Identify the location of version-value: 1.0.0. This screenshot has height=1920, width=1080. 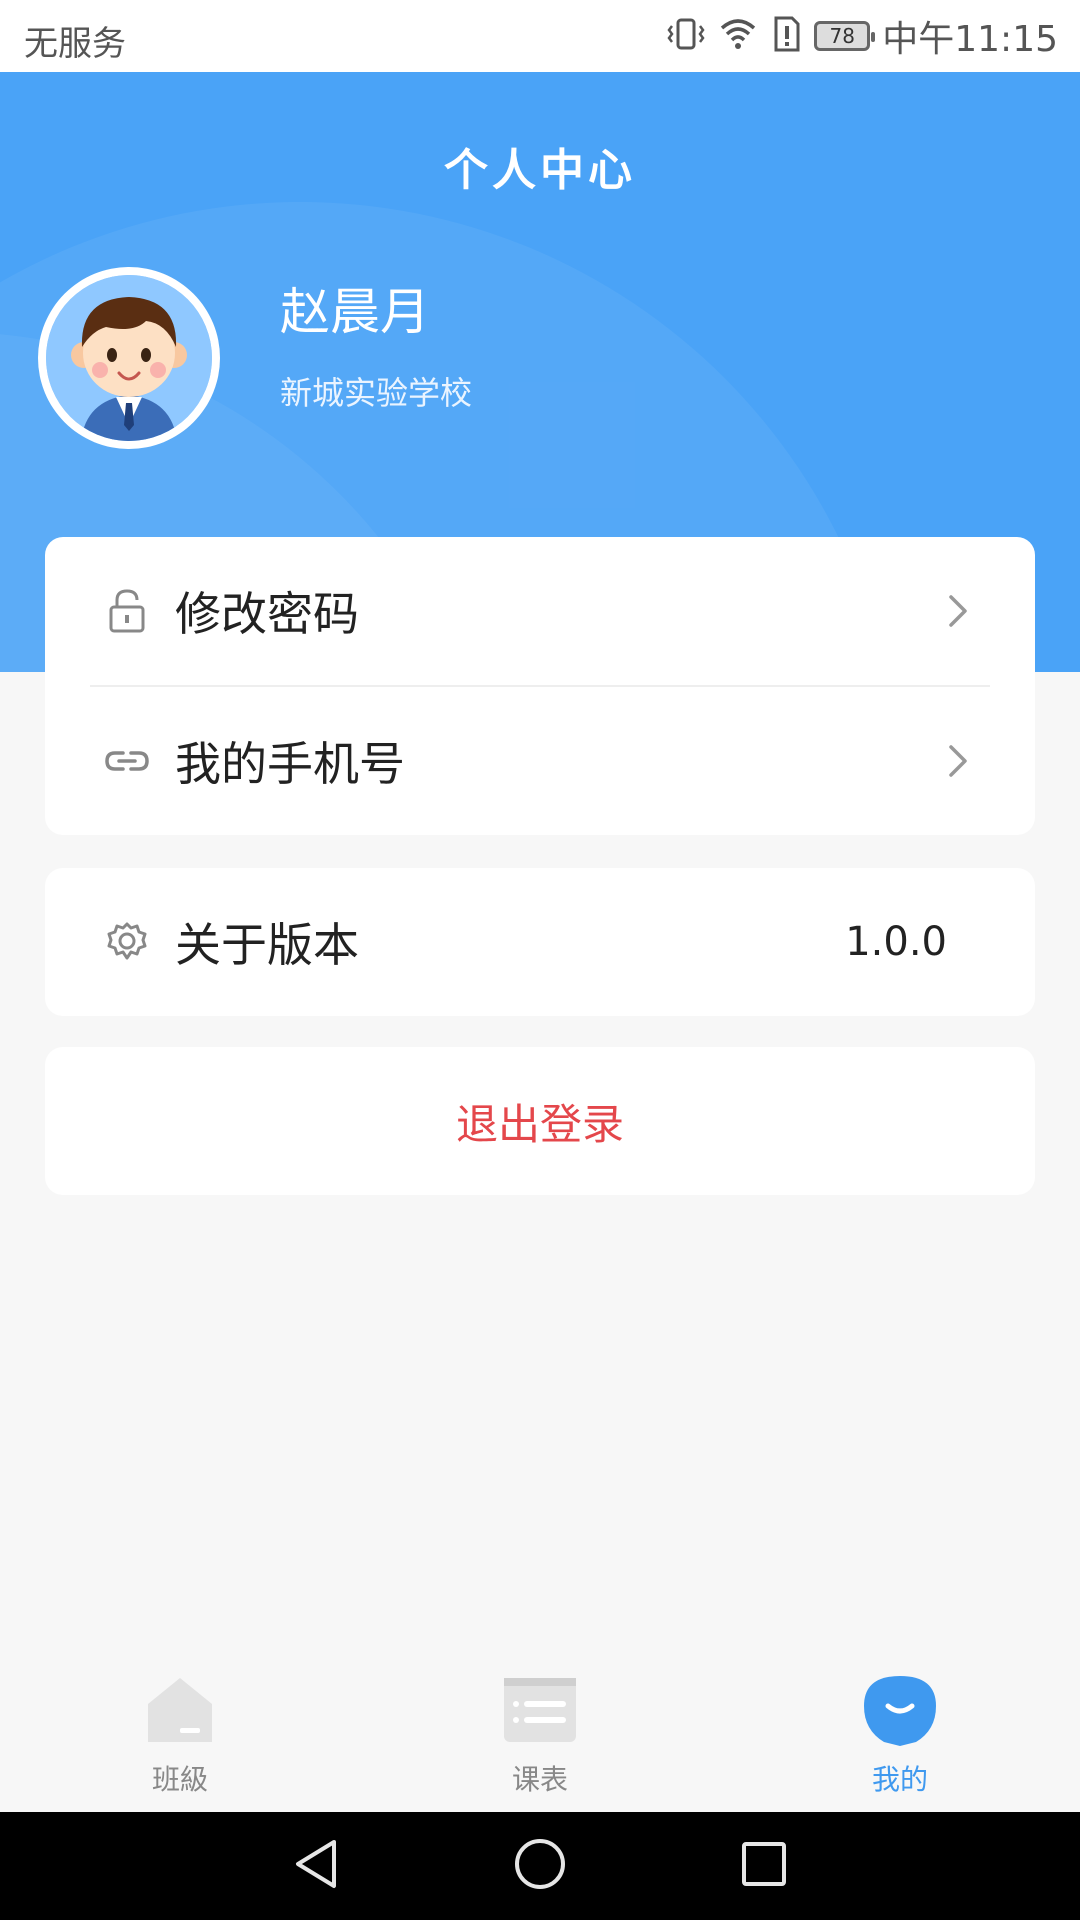
(896, 942).